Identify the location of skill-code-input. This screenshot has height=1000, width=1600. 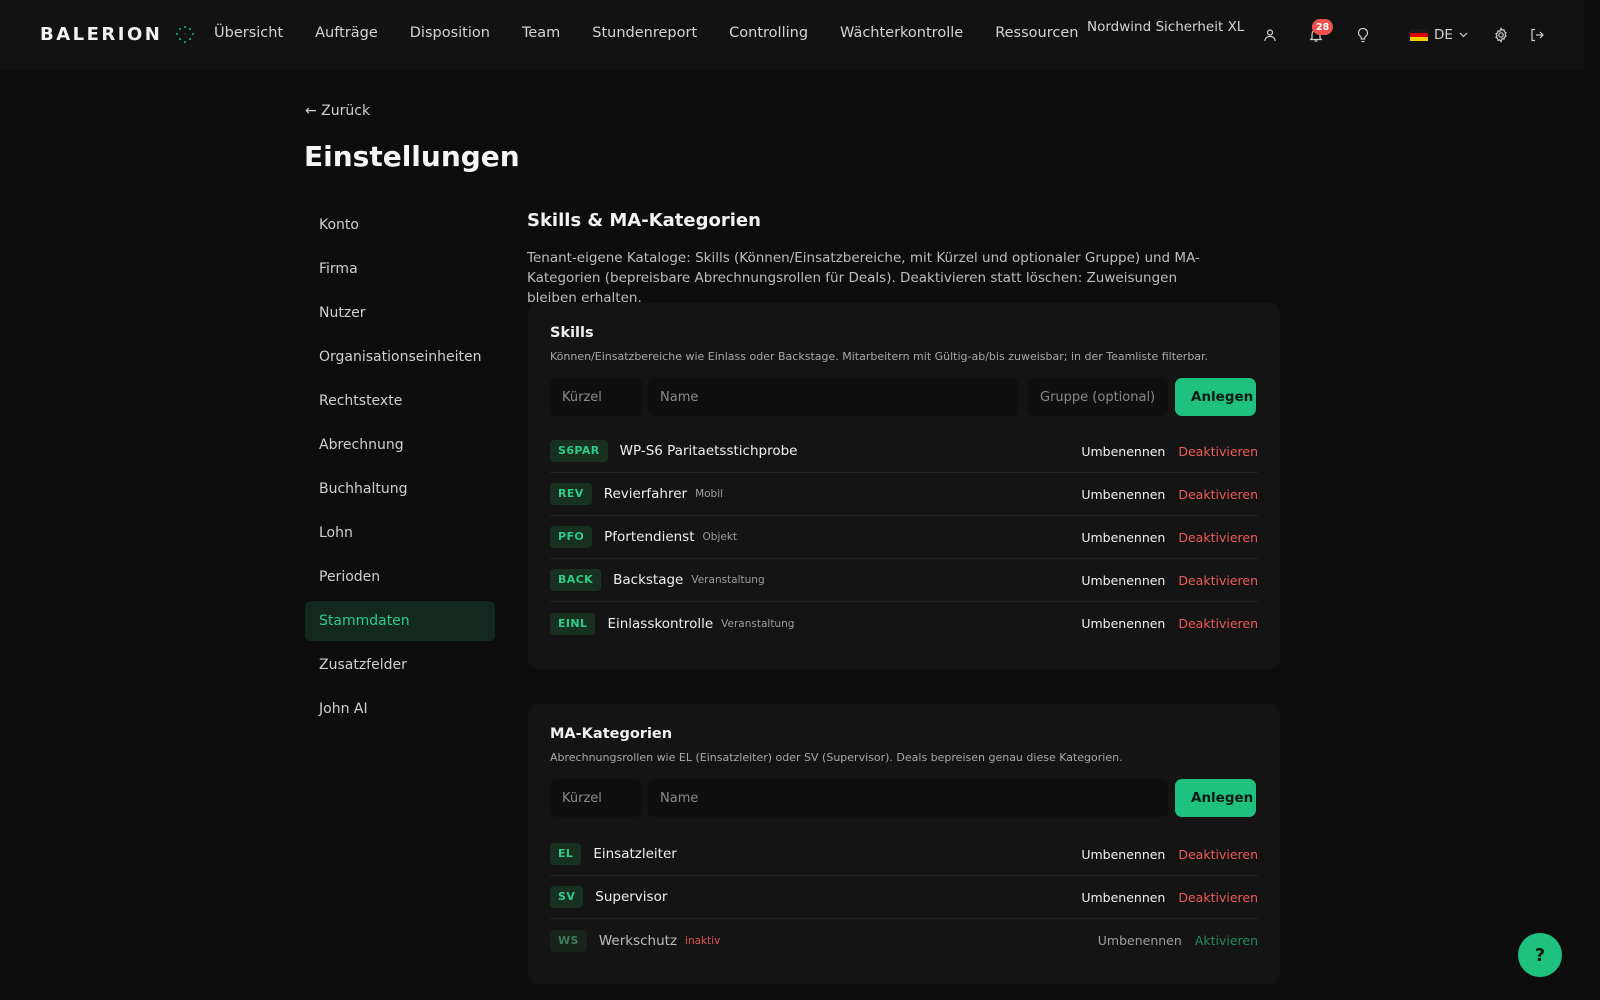
(596, 397).